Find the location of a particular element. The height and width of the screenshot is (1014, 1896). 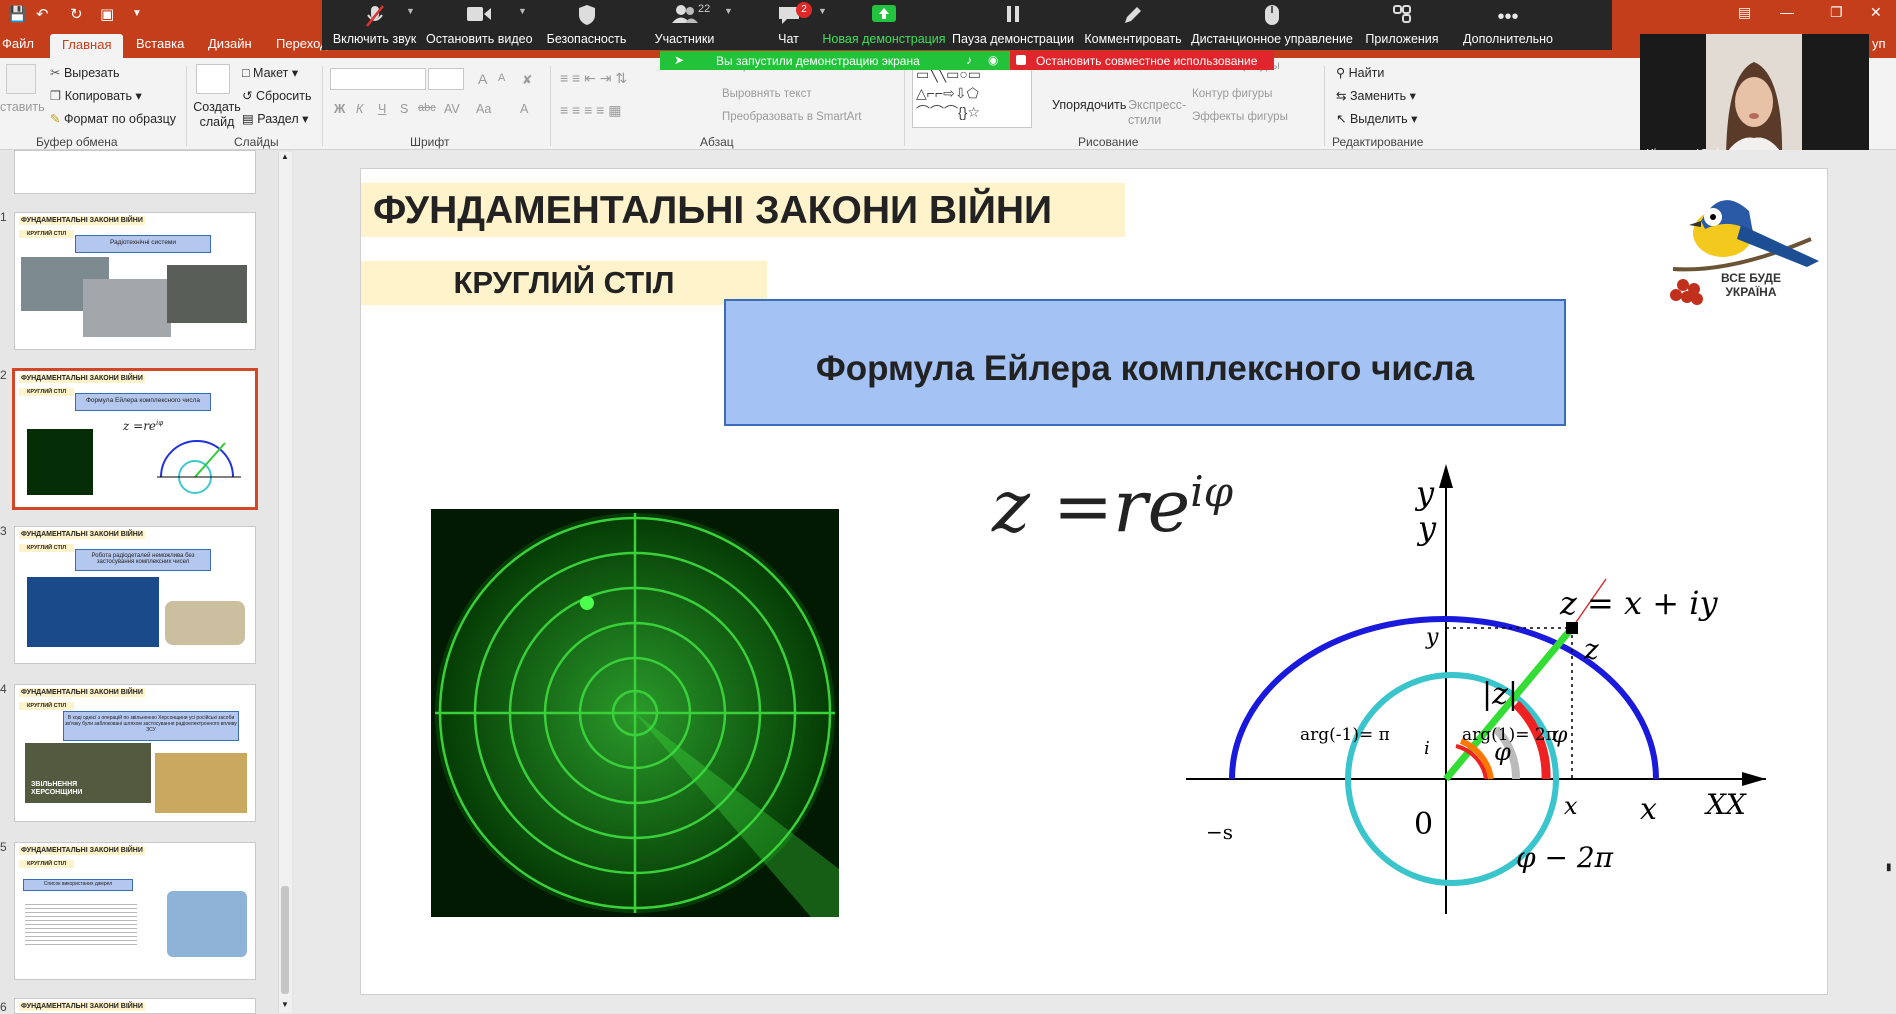

annotate-button: Комментировать is located at coordinates (1133, 25).